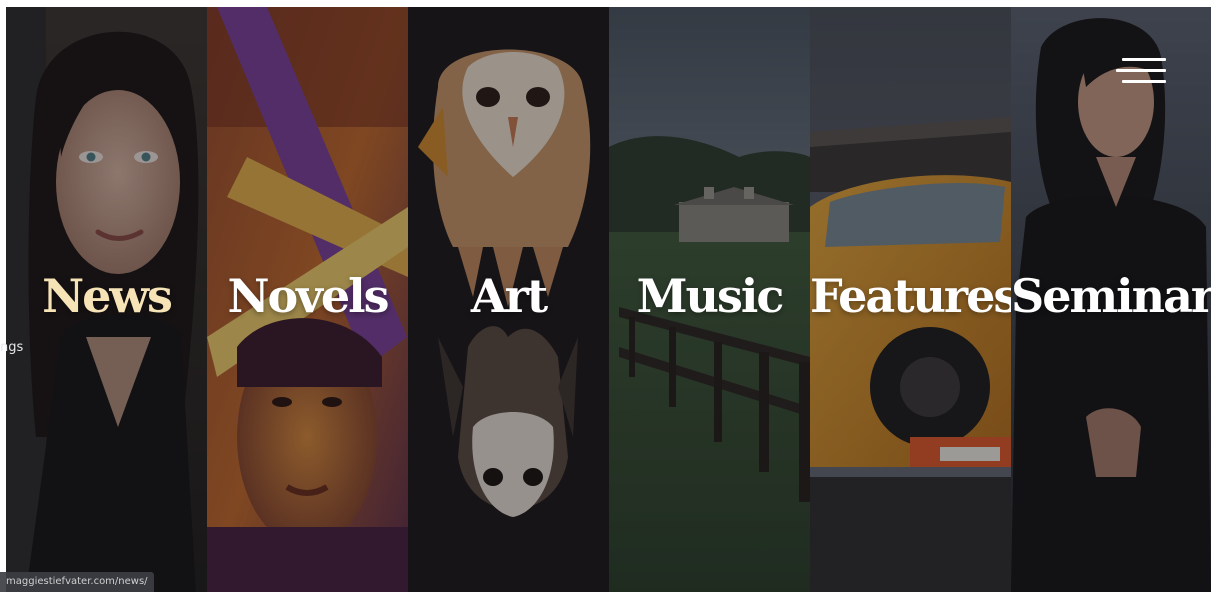  Describe the element at coordinates (106, 296) in the screenshot. I see `panel-label-news: News` at that location.